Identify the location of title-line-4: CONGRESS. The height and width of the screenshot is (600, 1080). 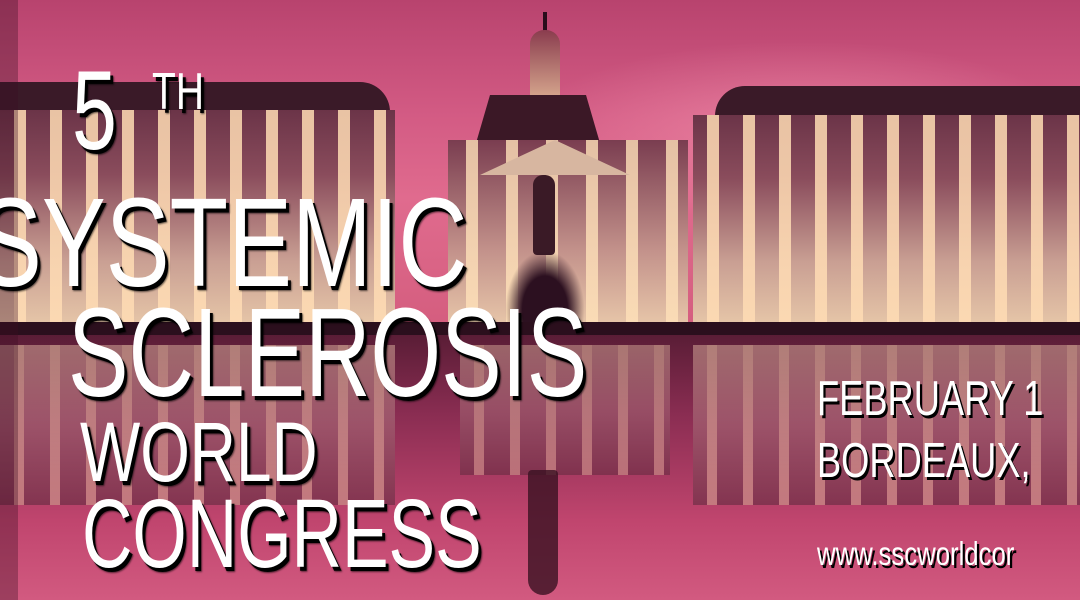
(282, 533).